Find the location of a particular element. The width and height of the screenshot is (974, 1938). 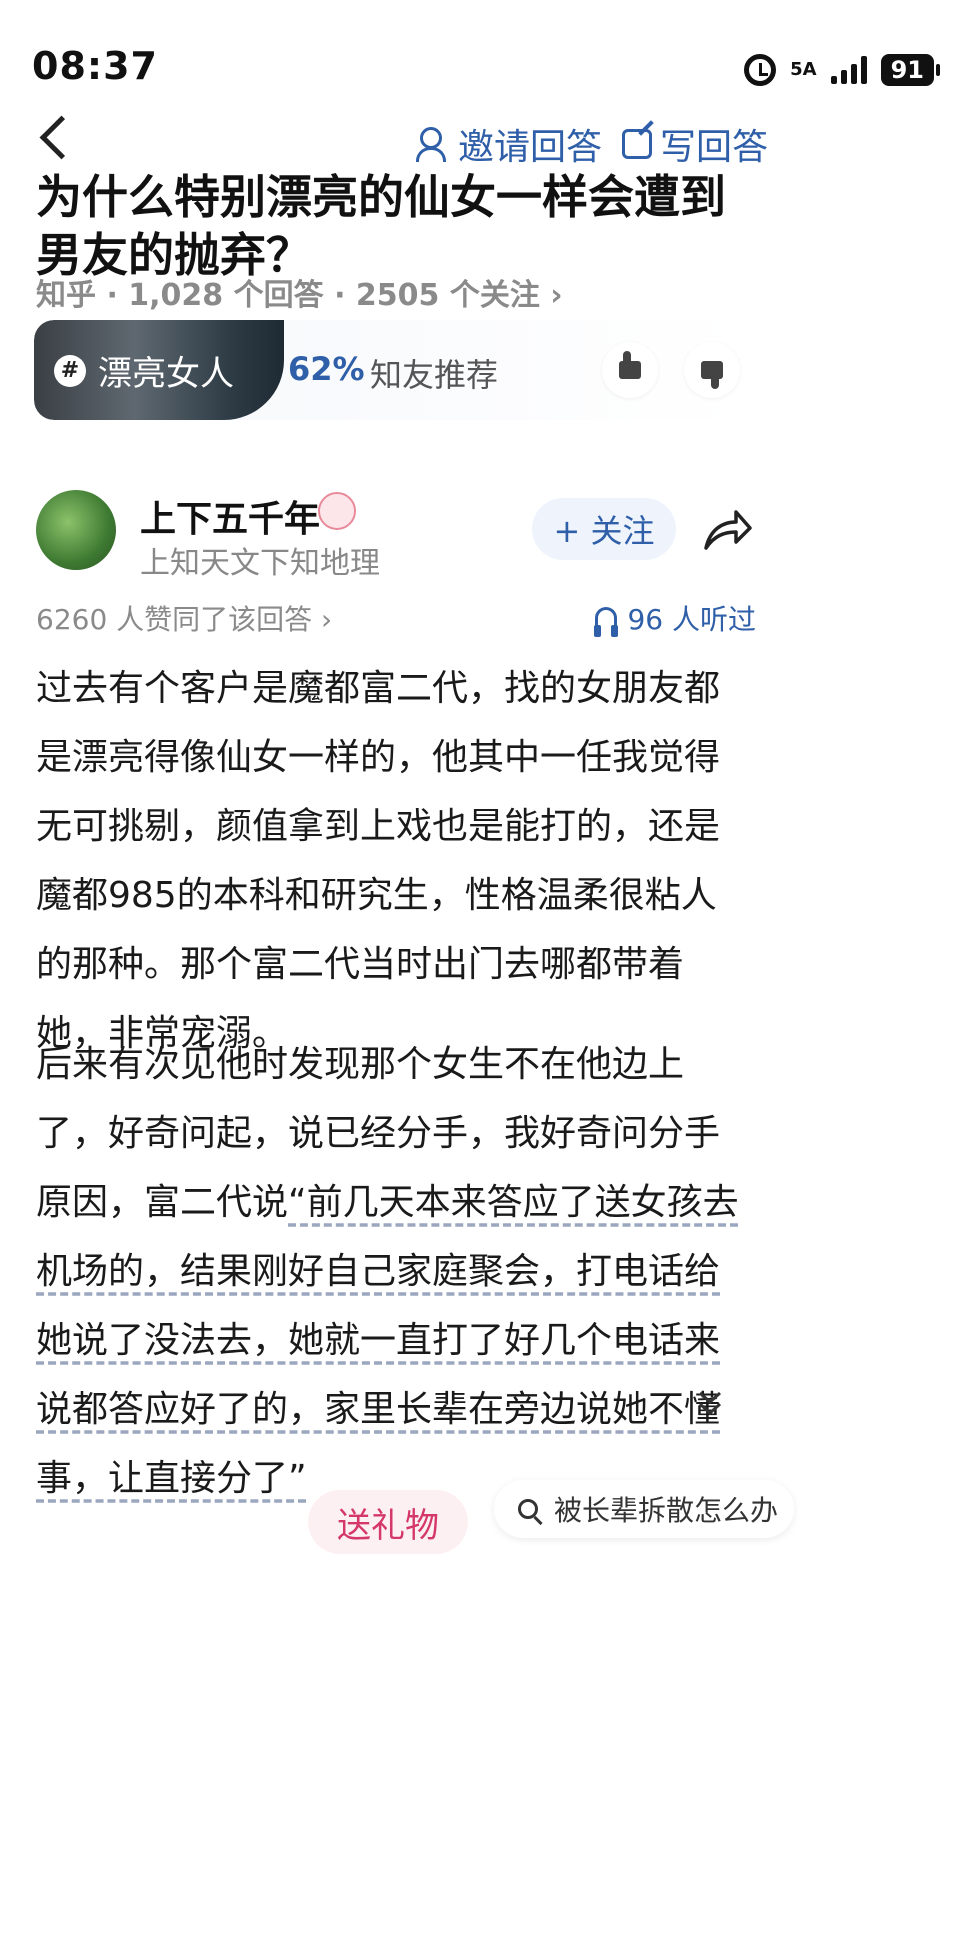

status-icons: 5A 91 is located at coordinates (842, 70).